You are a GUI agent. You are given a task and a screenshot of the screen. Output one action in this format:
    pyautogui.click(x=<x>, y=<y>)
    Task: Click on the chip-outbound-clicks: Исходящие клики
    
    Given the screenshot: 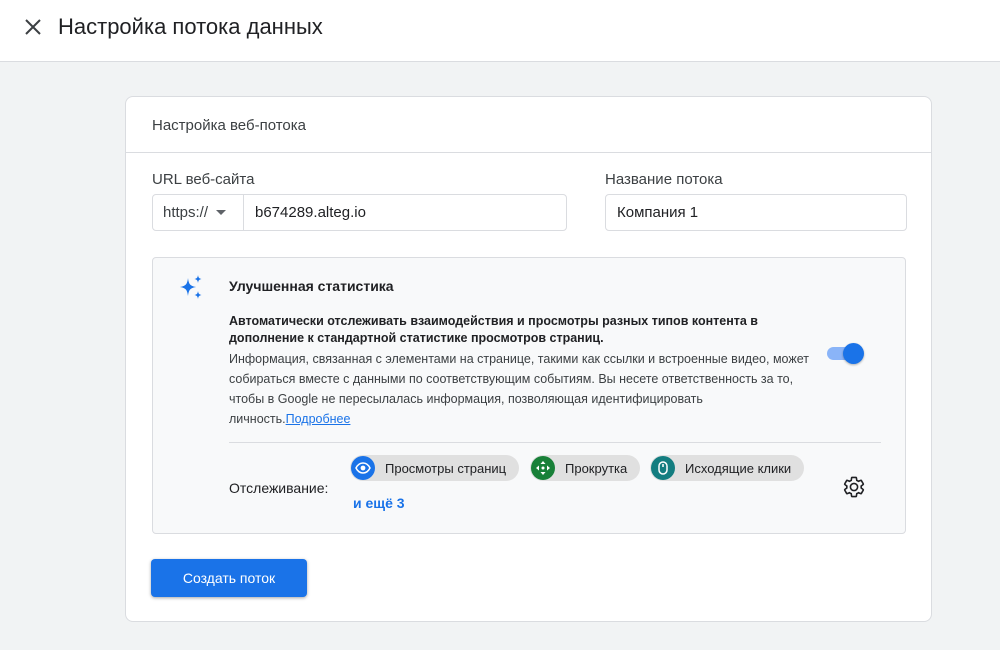 What is the action you would take?
    pyautogui.click(x=727, y=468)
    